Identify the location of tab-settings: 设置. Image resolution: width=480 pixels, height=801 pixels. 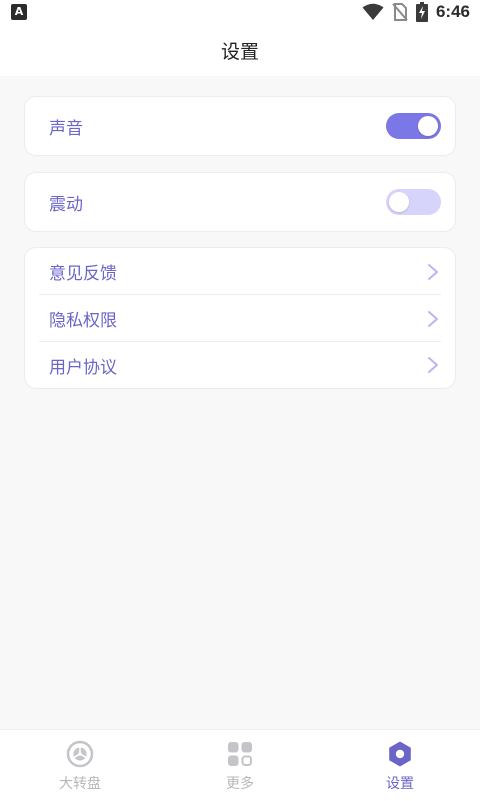
(400, 765).